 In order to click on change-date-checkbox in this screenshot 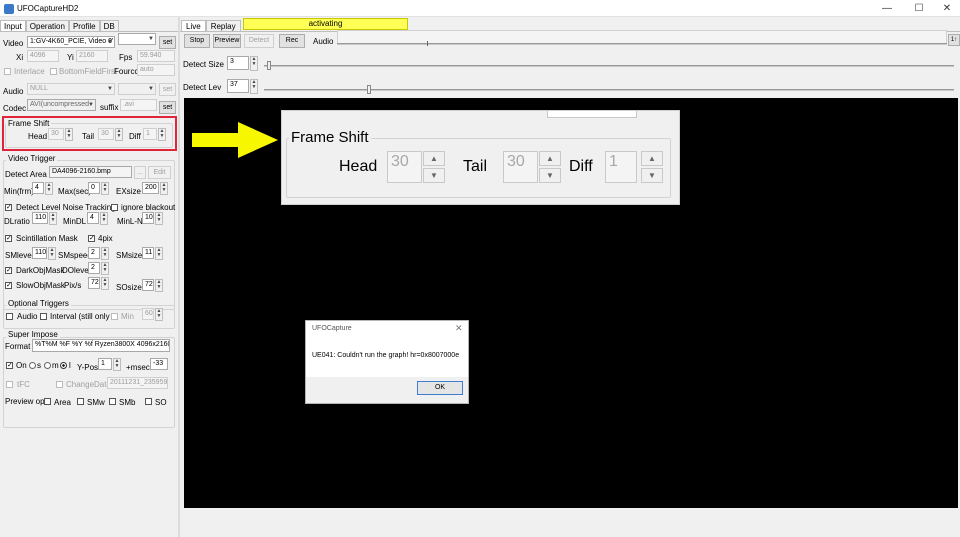, I will do `click(59, 384)`.